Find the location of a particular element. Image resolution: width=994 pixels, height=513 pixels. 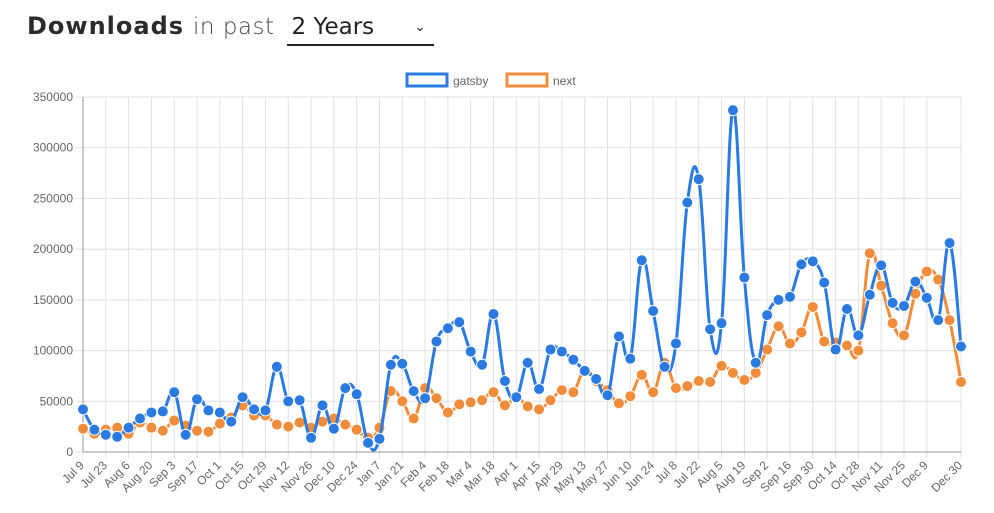

legend-item-gatsby: gatsby is located at coordinates (446, 80).